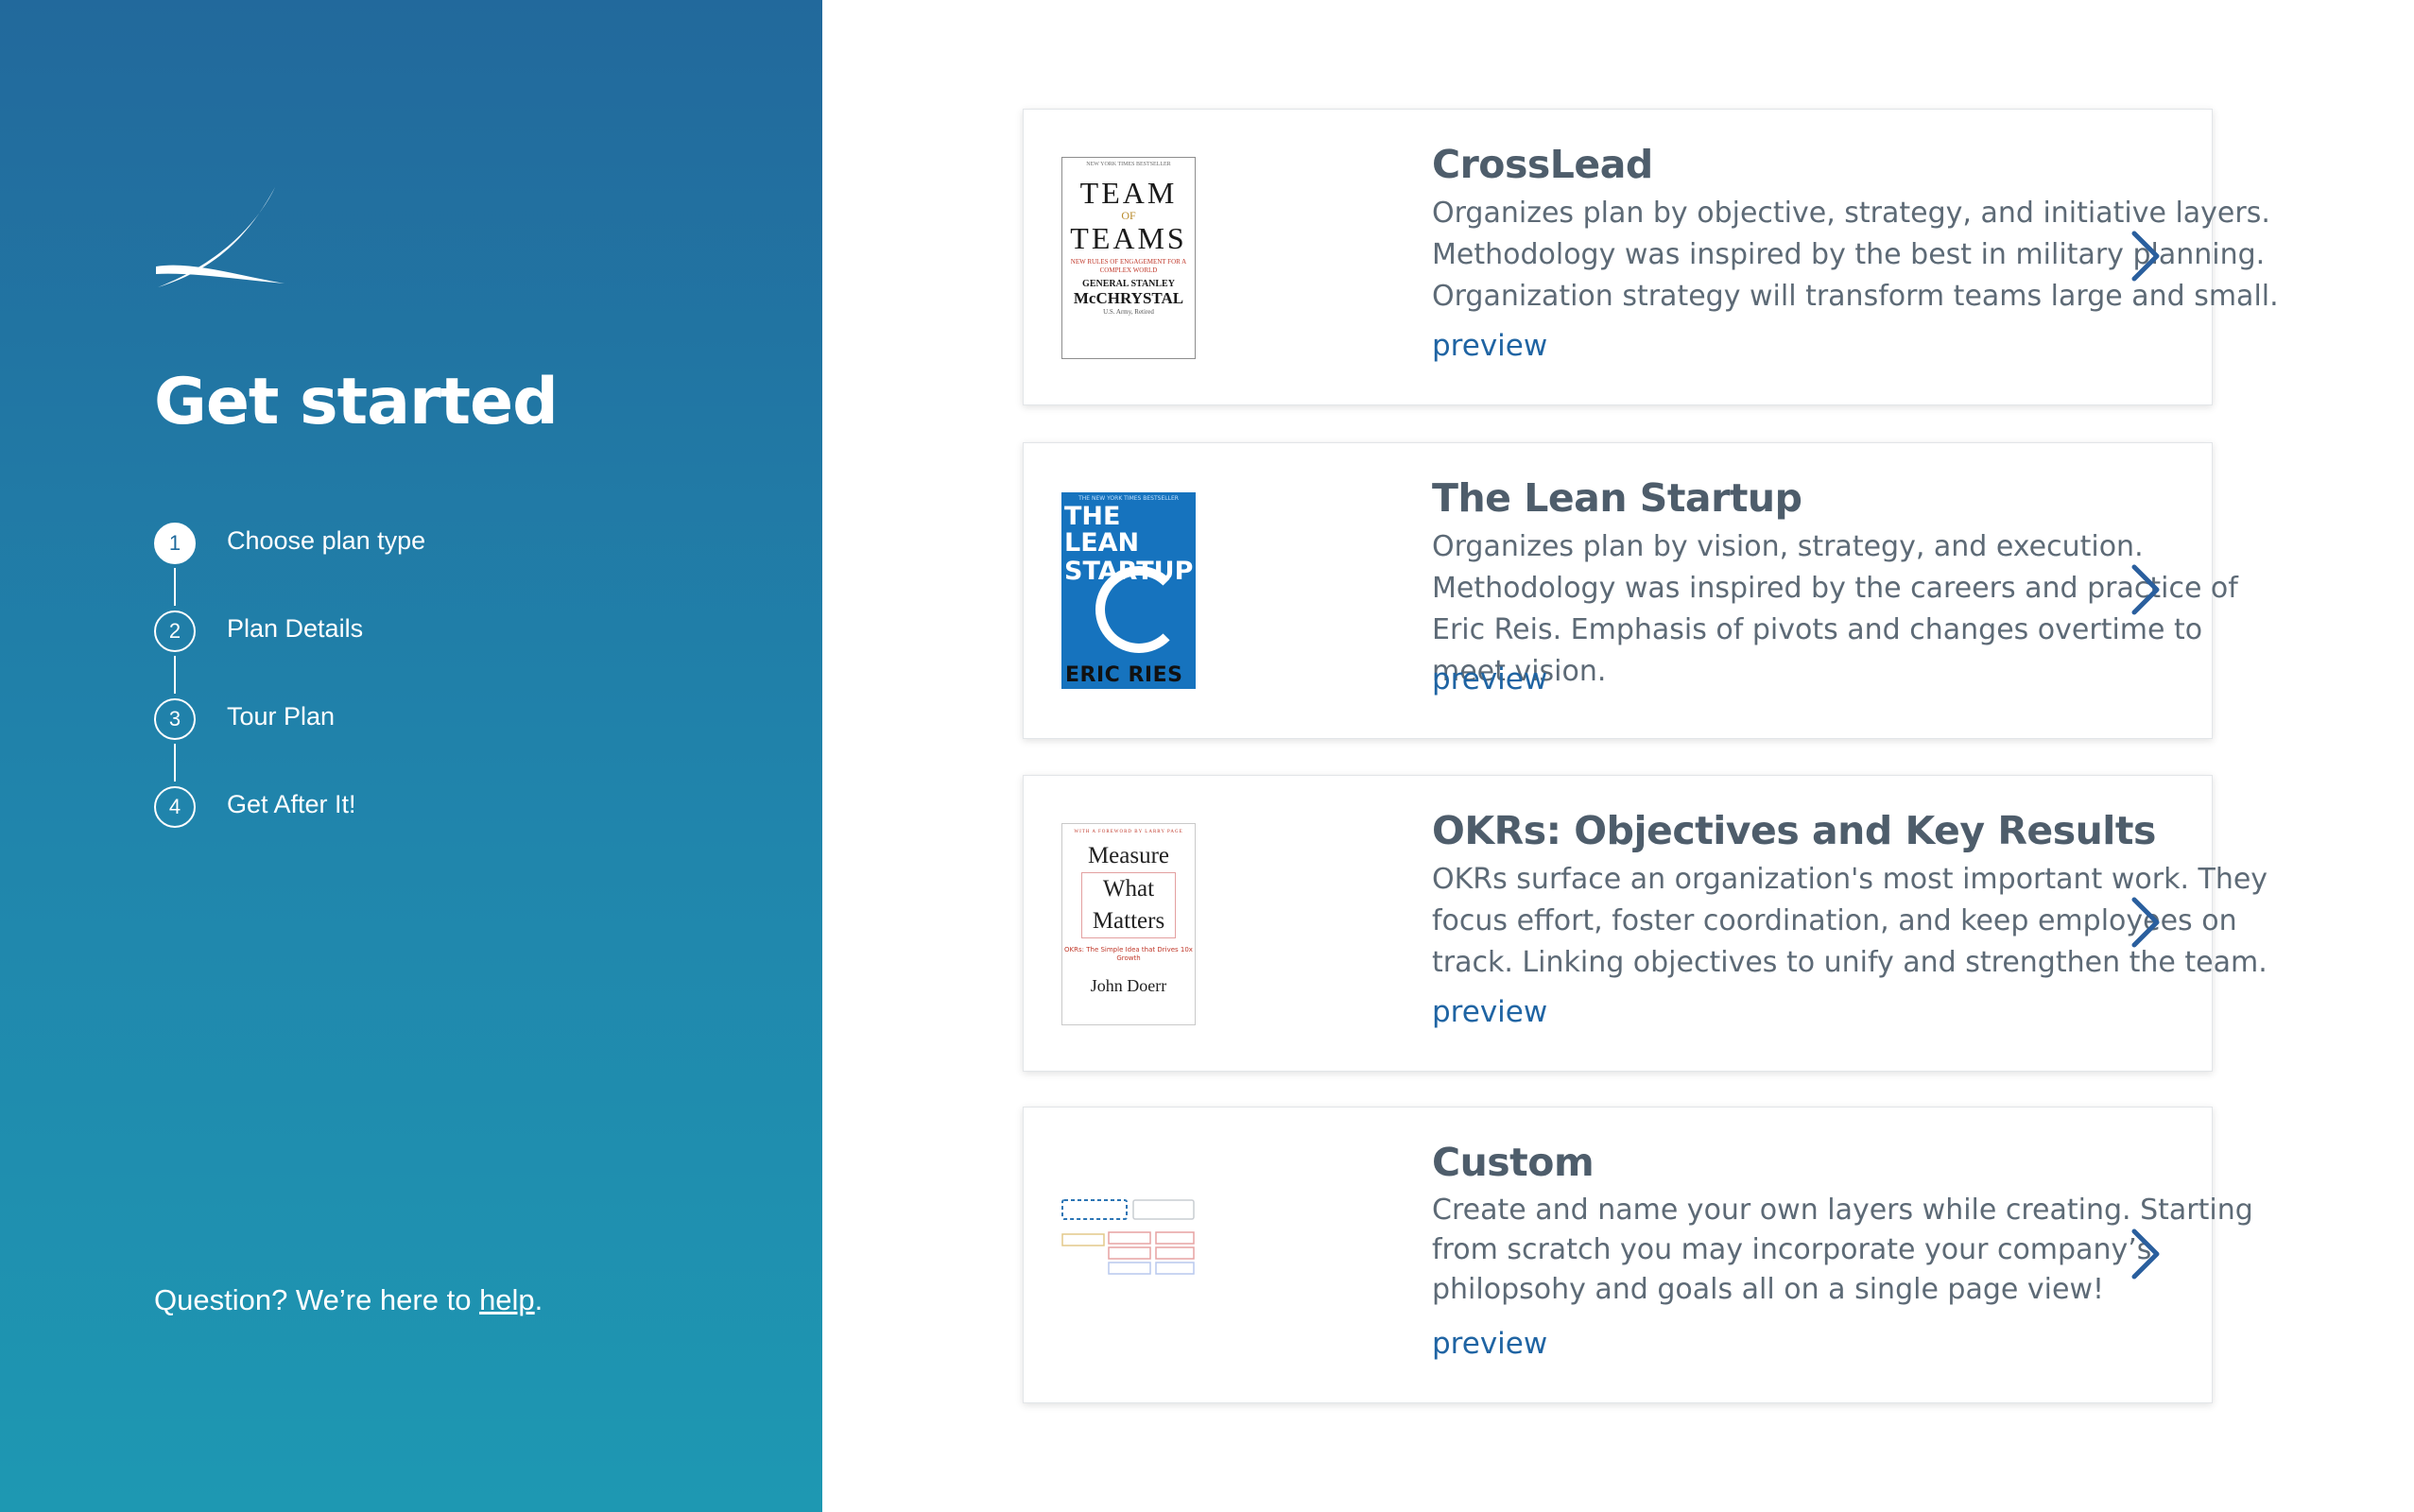  I want to click on cover-top-text: WITH A FOREWORD BY LARRY PAGE, so click(1128, 832).